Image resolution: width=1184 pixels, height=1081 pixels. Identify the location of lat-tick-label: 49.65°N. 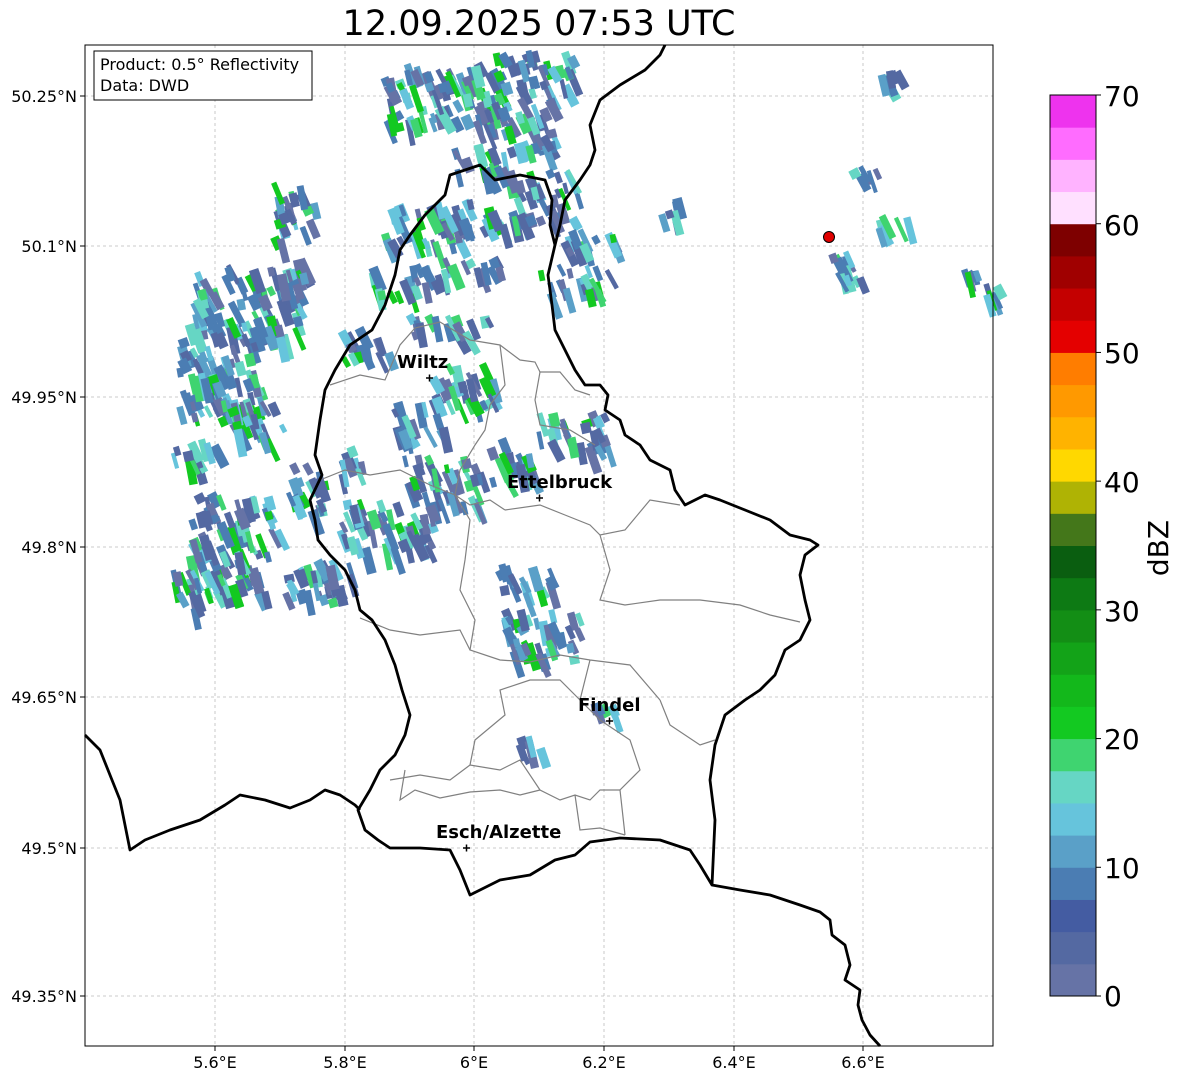
(44, 697).